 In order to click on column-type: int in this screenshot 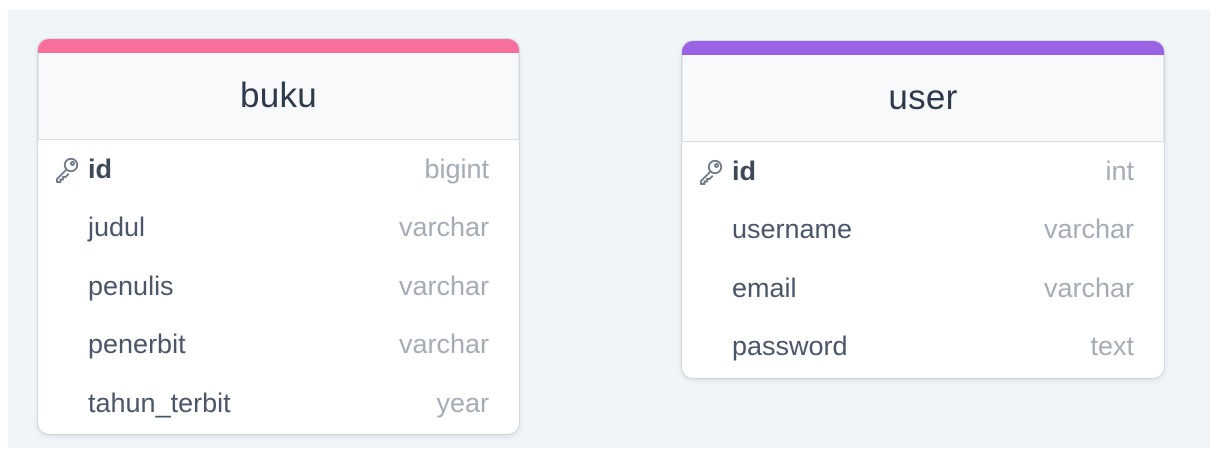, I will do `click(1119, 170)`.